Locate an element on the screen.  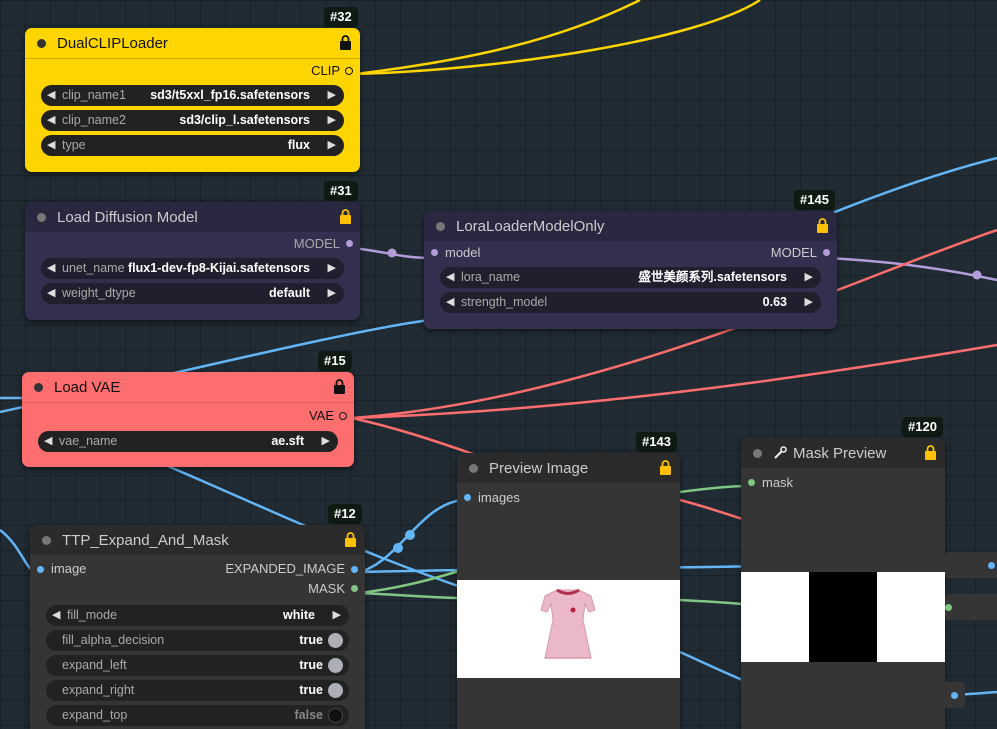
node-id-badge: #145 is located at coordinates (814, 200).